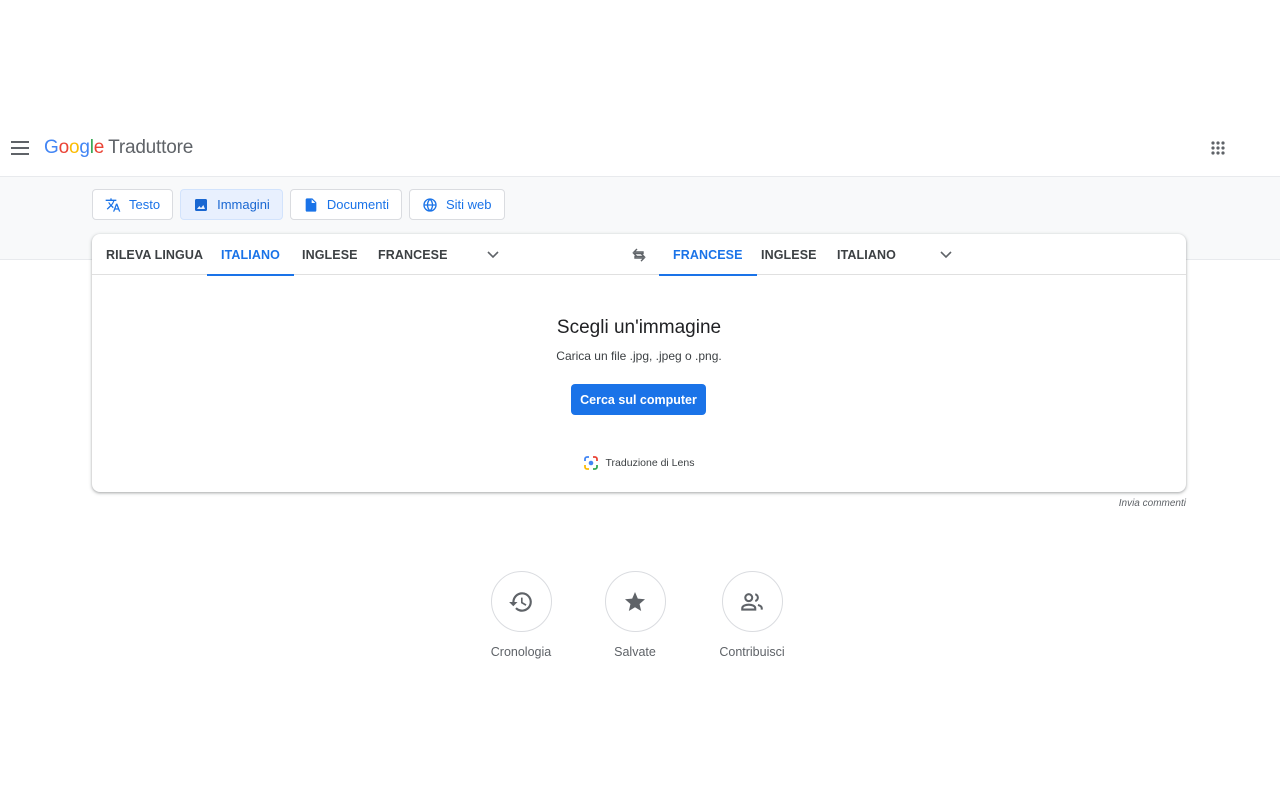 The width and height of the screenshot is (1280, 800). I want to click on star-icon, so click(635, 601).